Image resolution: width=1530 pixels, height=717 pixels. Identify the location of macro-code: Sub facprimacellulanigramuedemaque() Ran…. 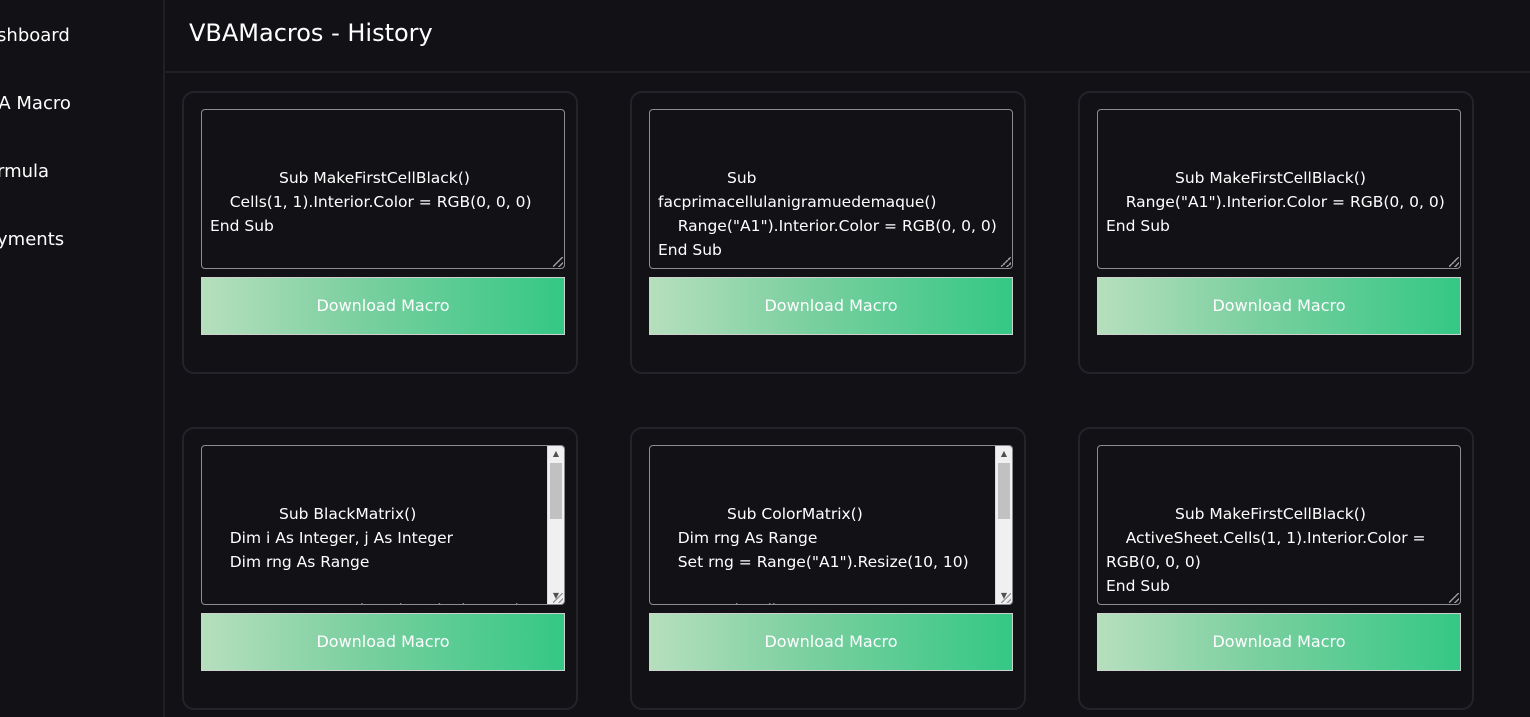
(827, 214).